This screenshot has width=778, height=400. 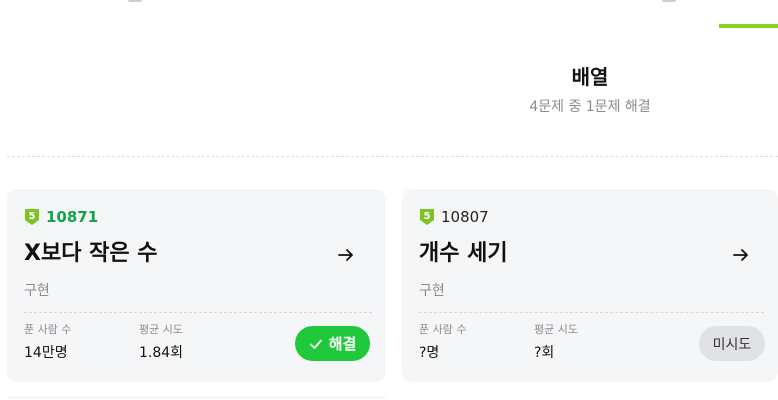 What do you see at coordinates (392, 156) in the screenshot?
I see `section-divider` at bounding box center [392, 156].